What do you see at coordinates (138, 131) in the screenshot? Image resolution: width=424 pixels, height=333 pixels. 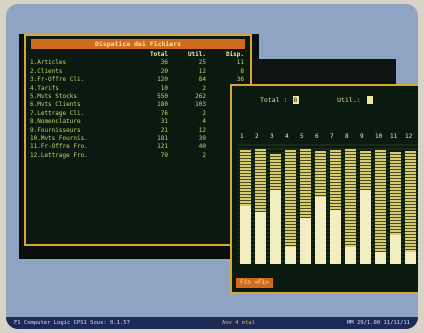 I see `table-row: 9.Fournisseurs21129` at bounding box center [138, 131].